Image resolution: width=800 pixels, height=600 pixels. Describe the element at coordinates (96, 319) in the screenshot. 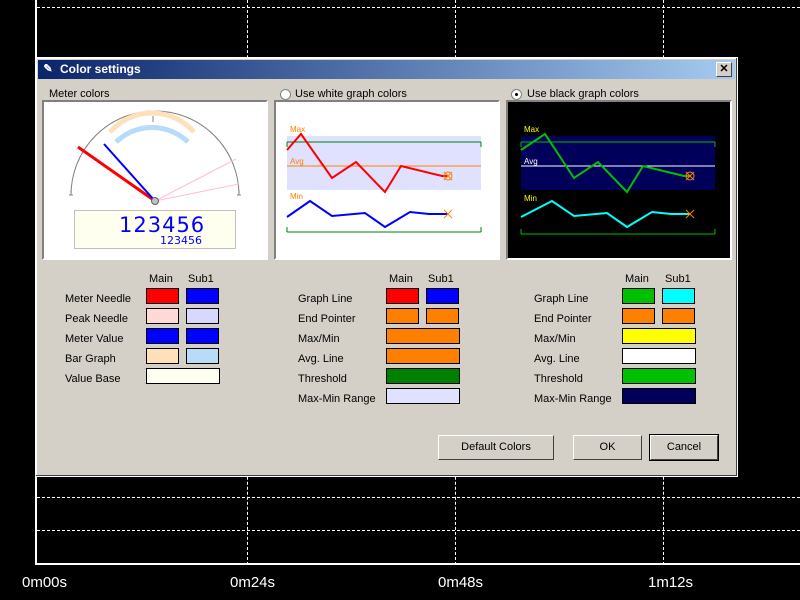

I see `row-label: Peak Needle` at that location.